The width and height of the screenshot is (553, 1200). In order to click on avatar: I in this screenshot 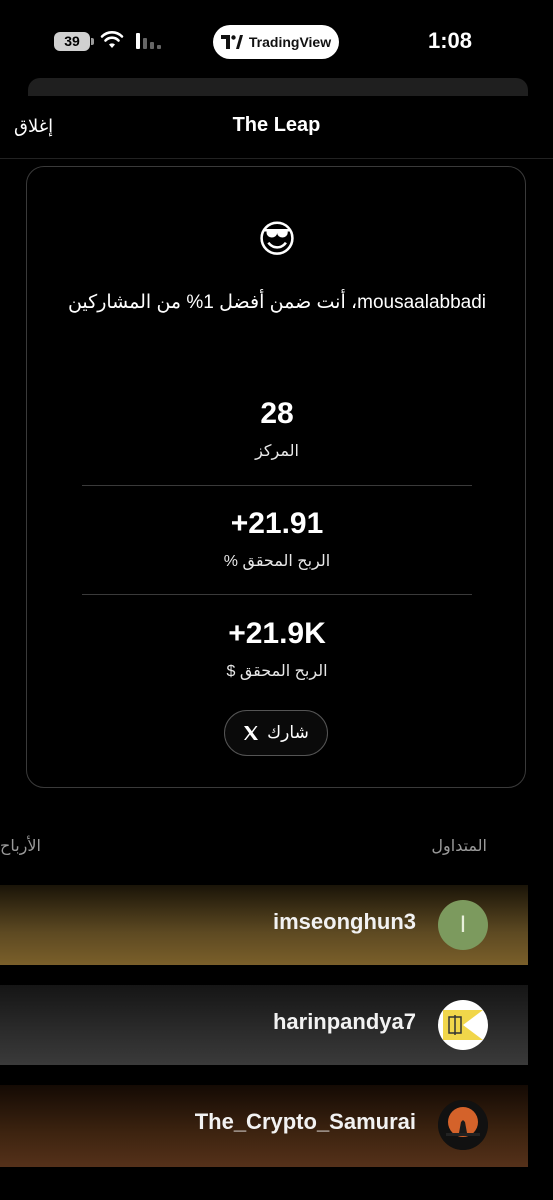, I will do `click(463, 925)`.